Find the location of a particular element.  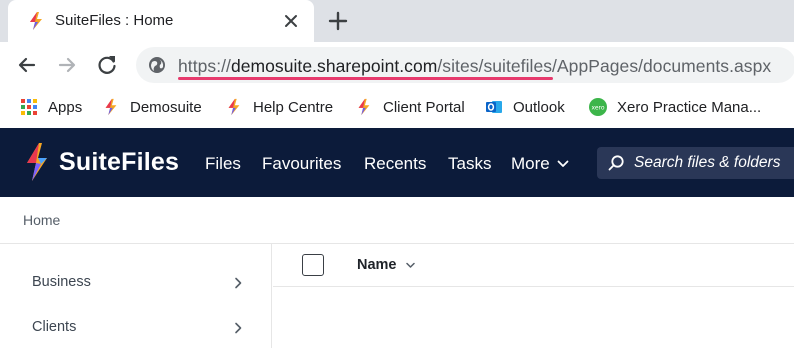

search-icon is located at coordinates (616, 163).